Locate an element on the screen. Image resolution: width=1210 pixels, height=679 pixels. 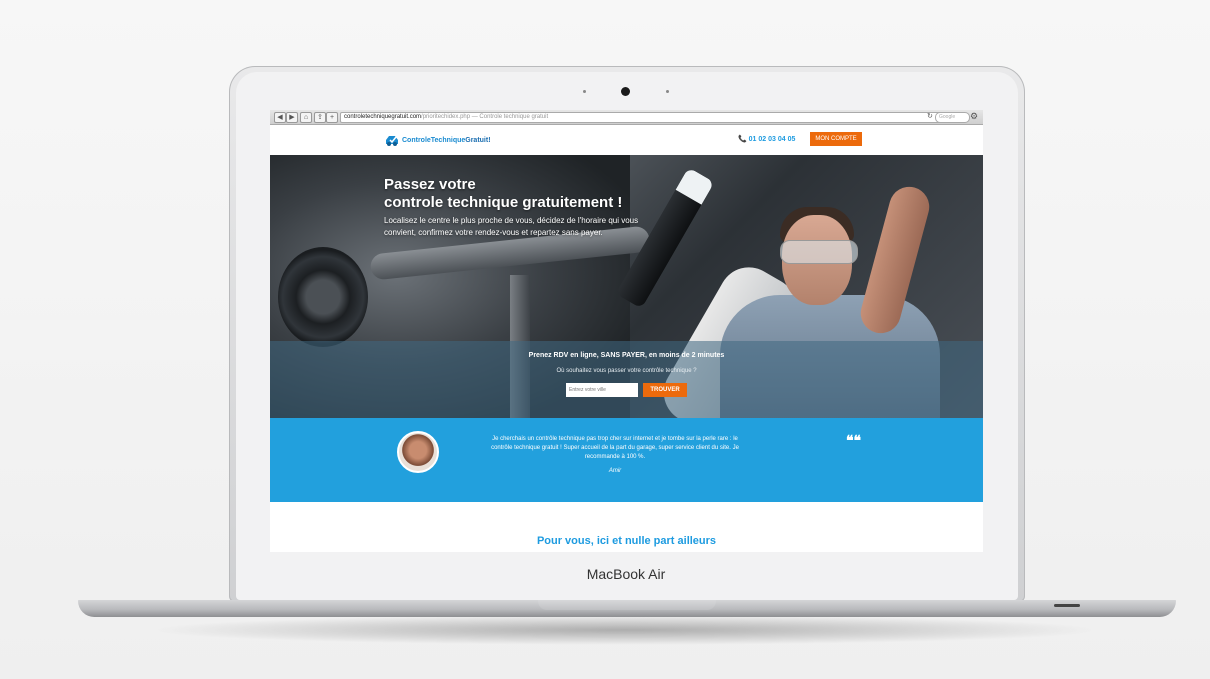
phone-number: 📞 01 02 03 04 05 is located at coordinates (766, 139).